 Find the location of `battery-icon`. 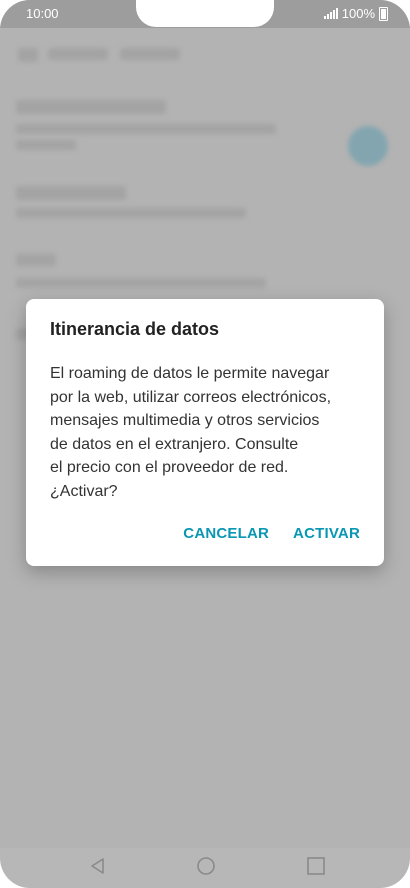

battery-icon is located at coordinates (383, 13).